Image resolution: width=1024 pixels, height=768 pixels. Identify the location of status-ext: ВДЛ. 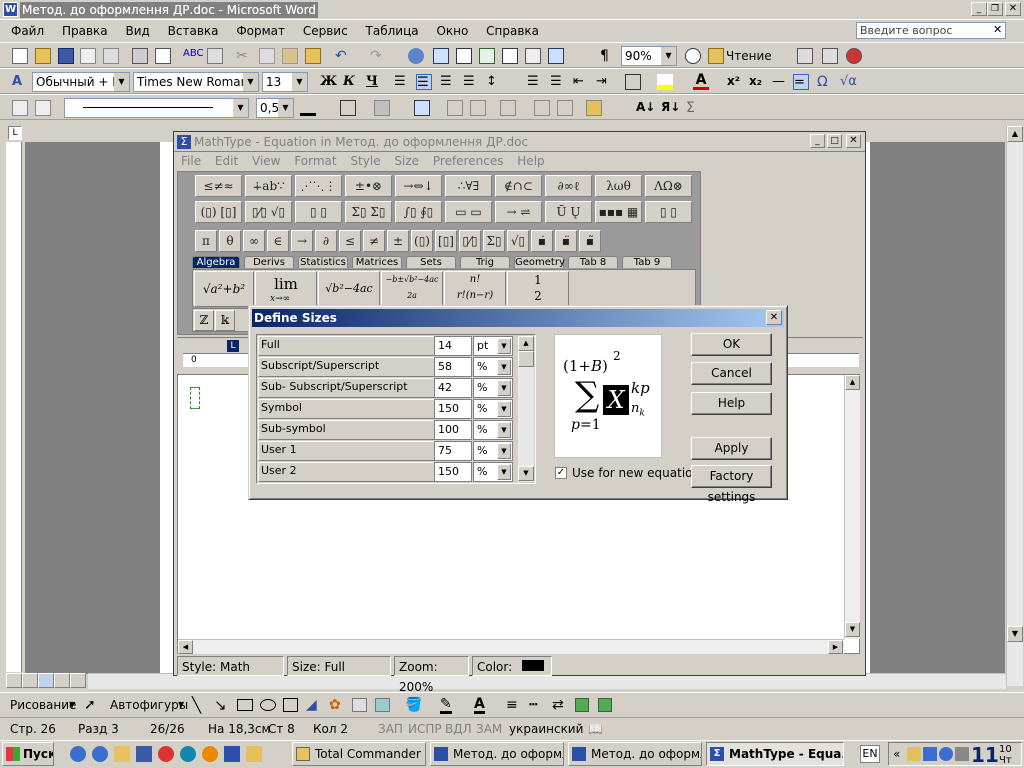
(458, 729).